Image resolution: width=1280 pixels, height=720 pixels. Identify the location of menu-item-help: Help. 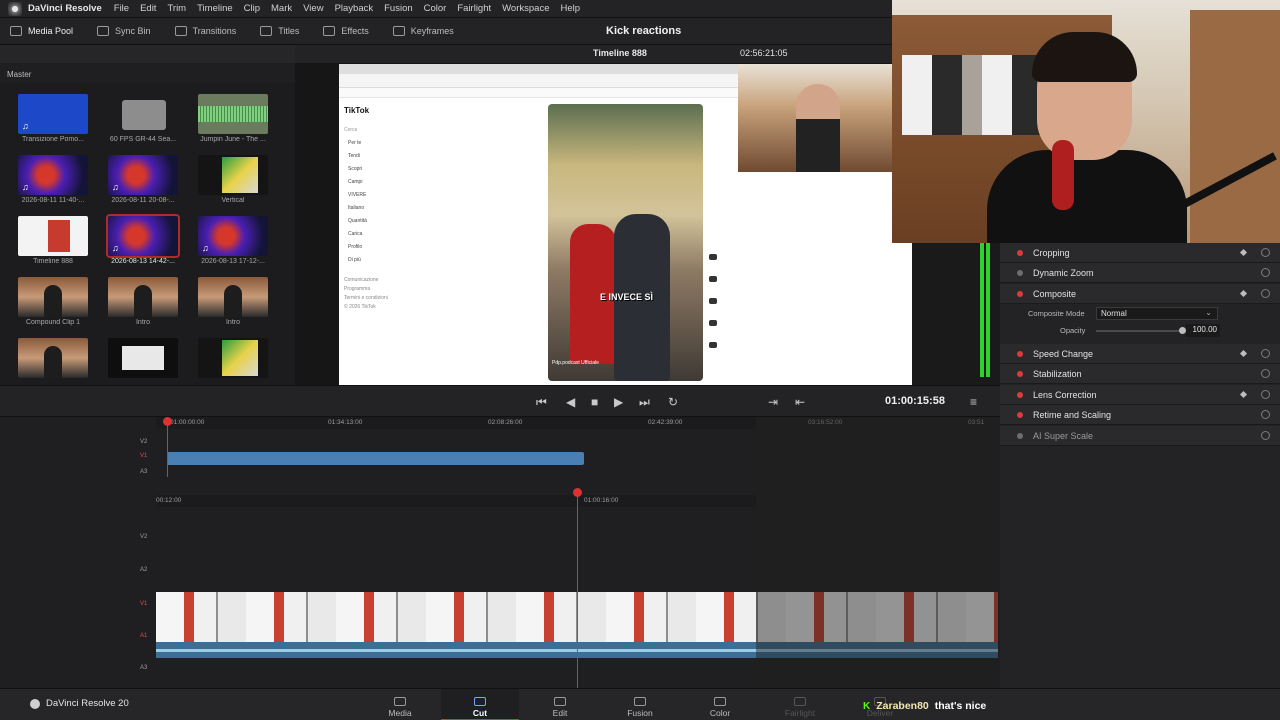
(570, 8).